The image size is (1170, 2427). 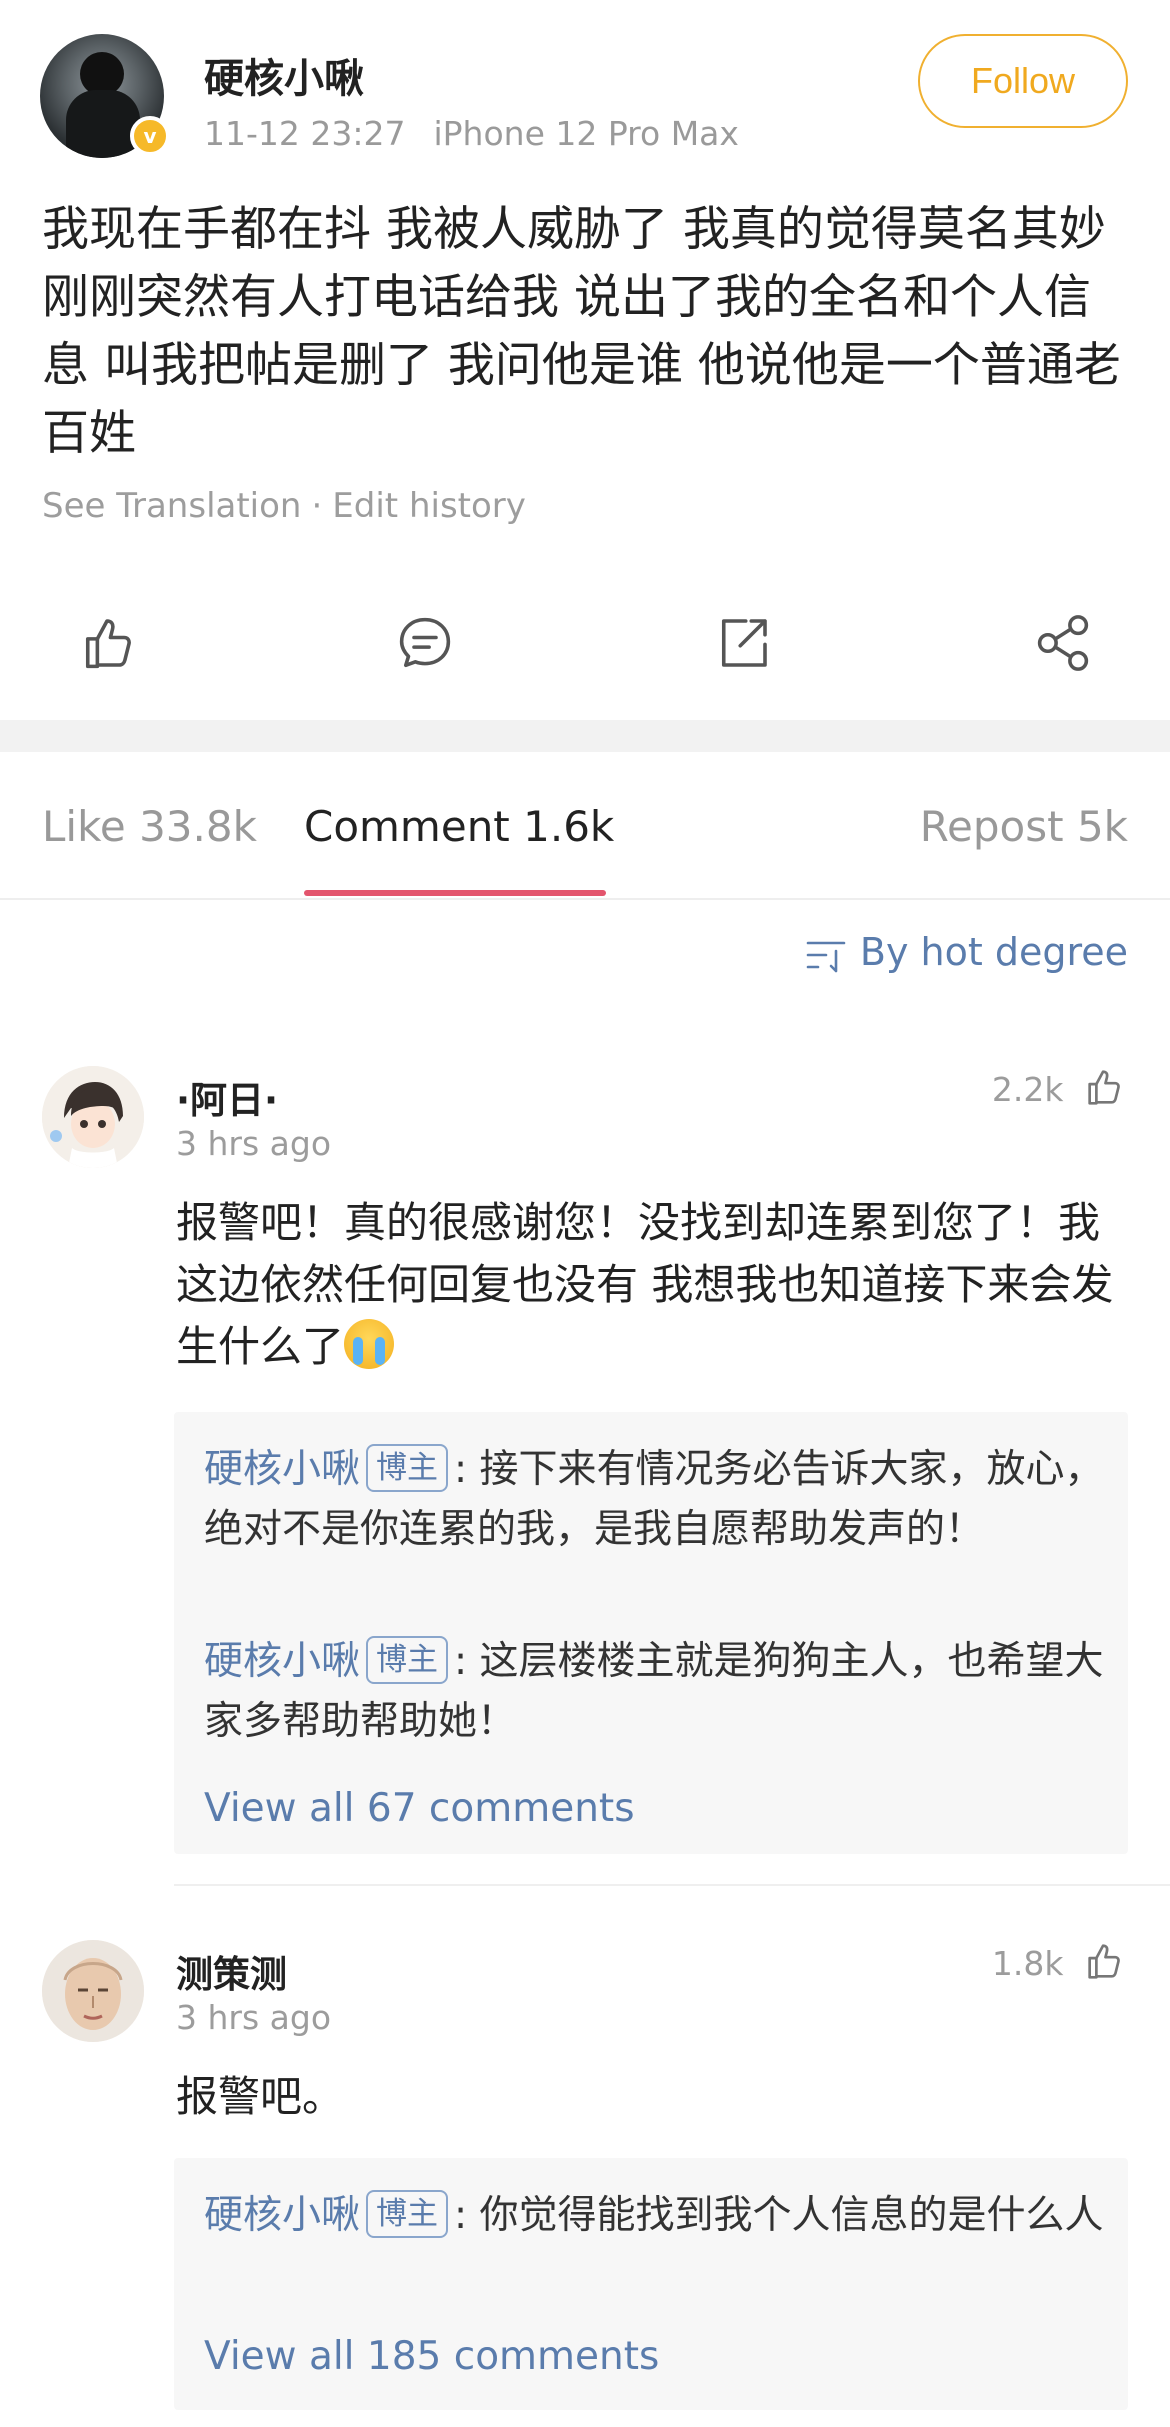 I want to click on tab-comment: Comment 1.6k, so click(x=459, y=826).